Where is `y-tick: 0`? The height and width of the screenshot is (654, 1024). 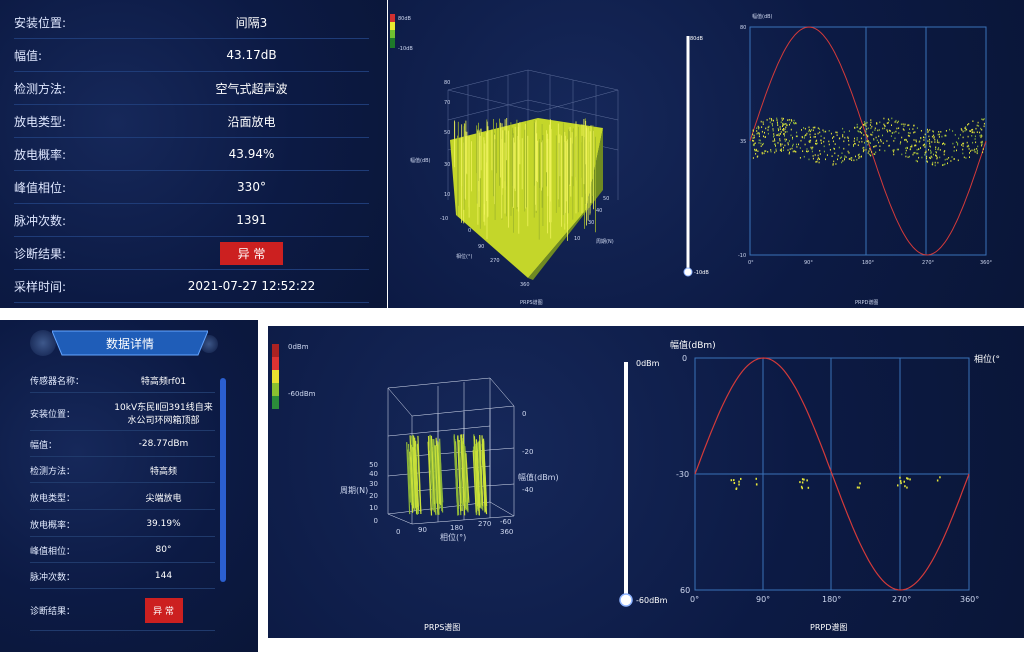
y-tick: 0 is located at coordinates (684, 358).